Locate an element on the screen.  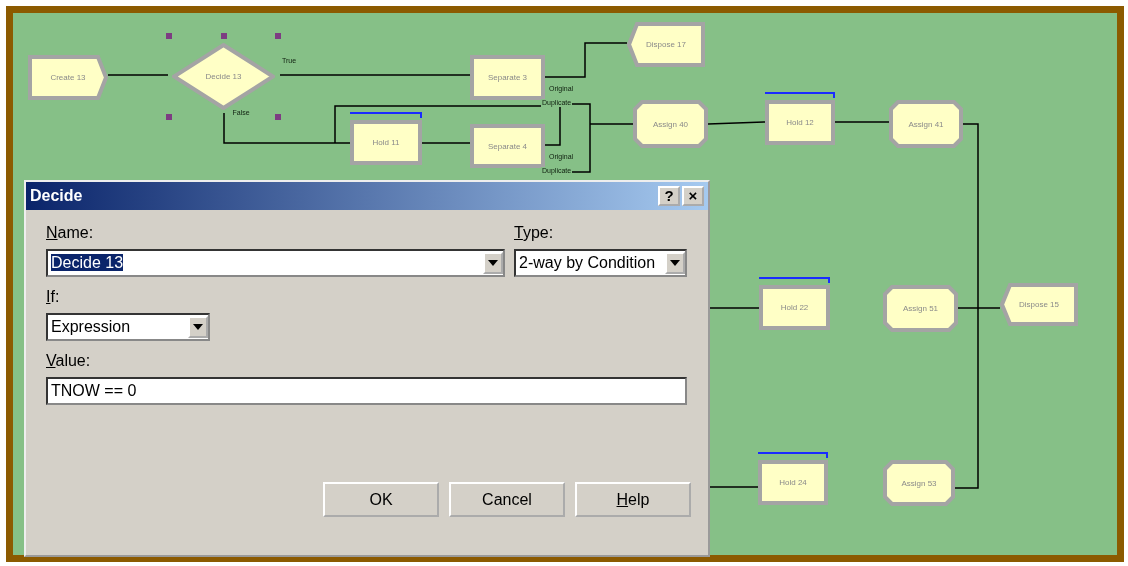
module-label: Hold 24 is located at coordinates (793, 482).